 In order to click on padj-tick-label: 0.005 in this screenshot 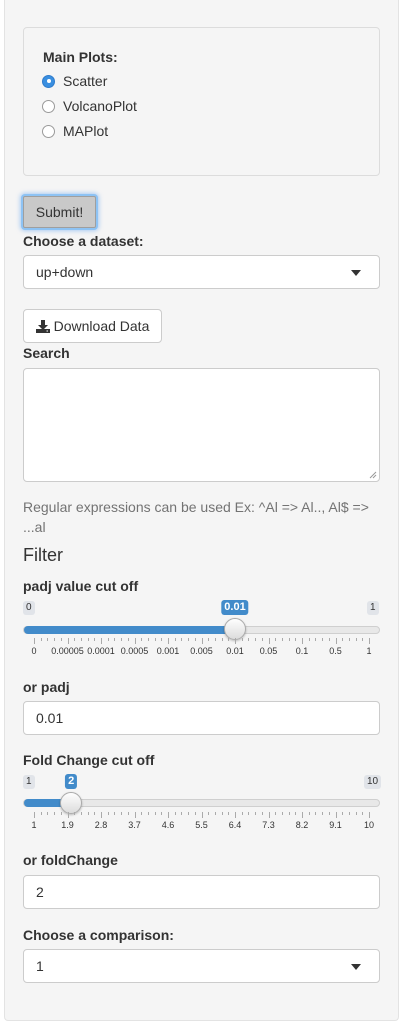, I will do `click(201, 651)`.